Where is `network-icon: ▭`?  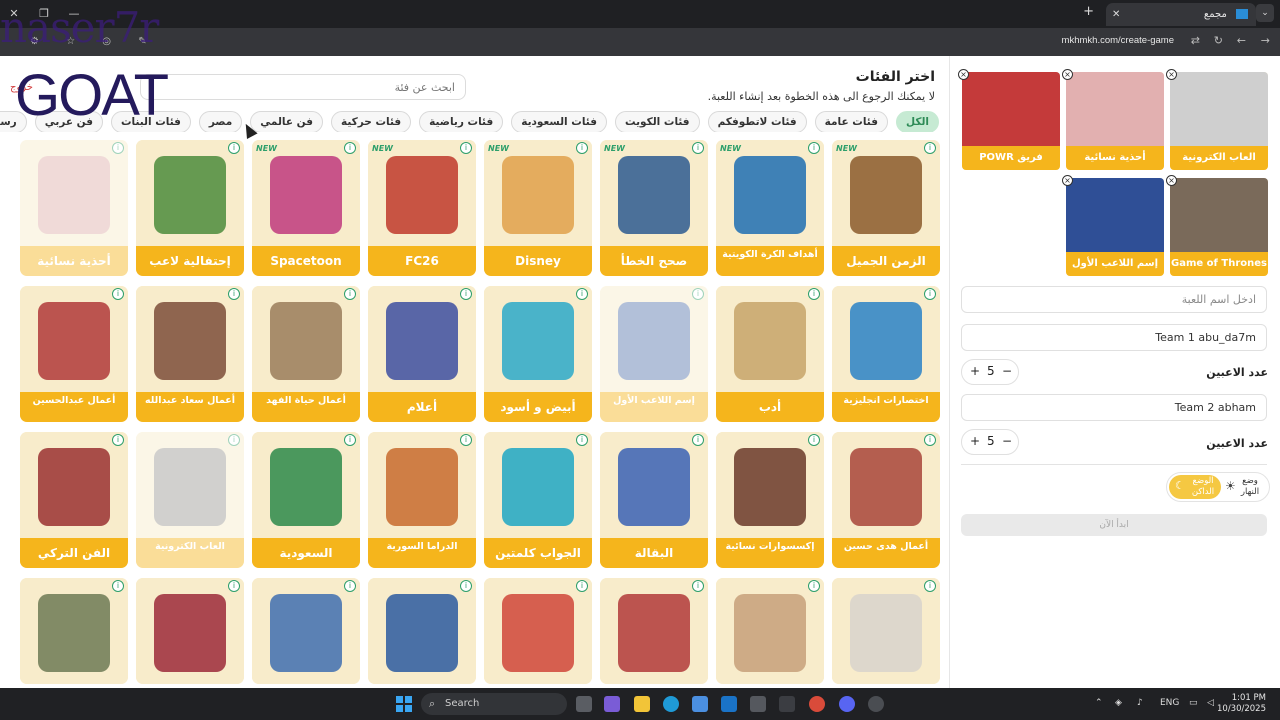
network-icon: ▭ is located at coordinates (1193, 703).